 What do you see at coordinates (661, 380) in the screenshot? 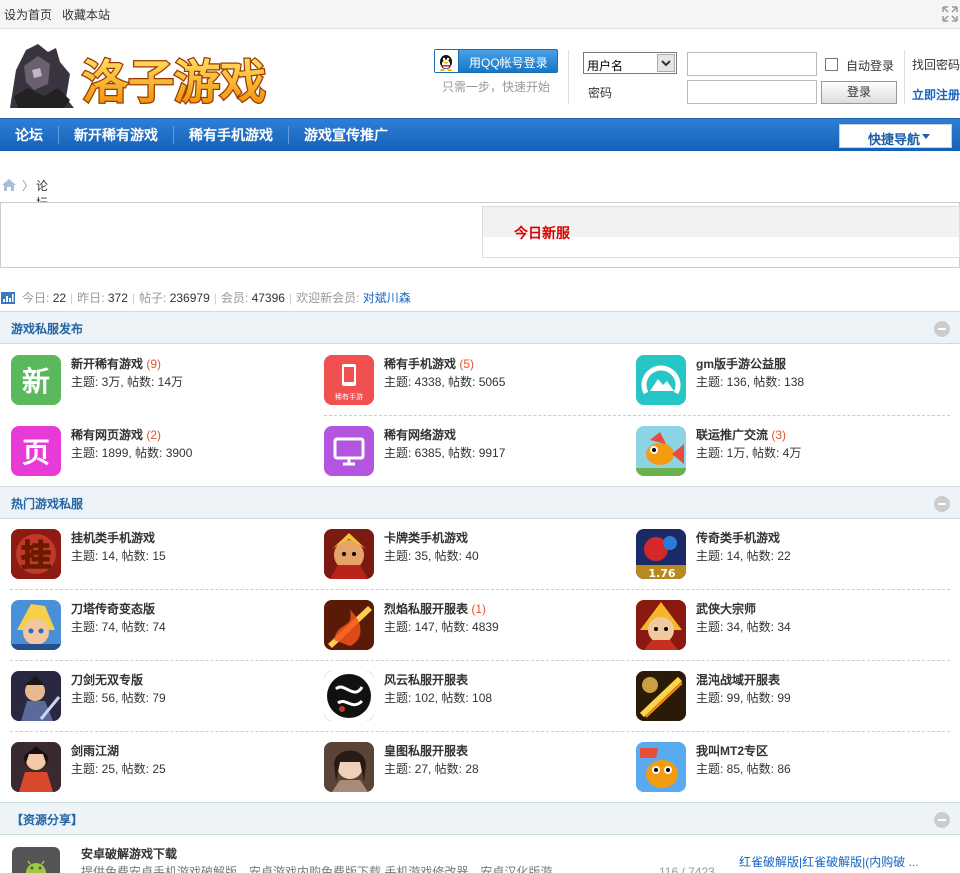
I see `mountain-icon` at bounding box center [661, 380].